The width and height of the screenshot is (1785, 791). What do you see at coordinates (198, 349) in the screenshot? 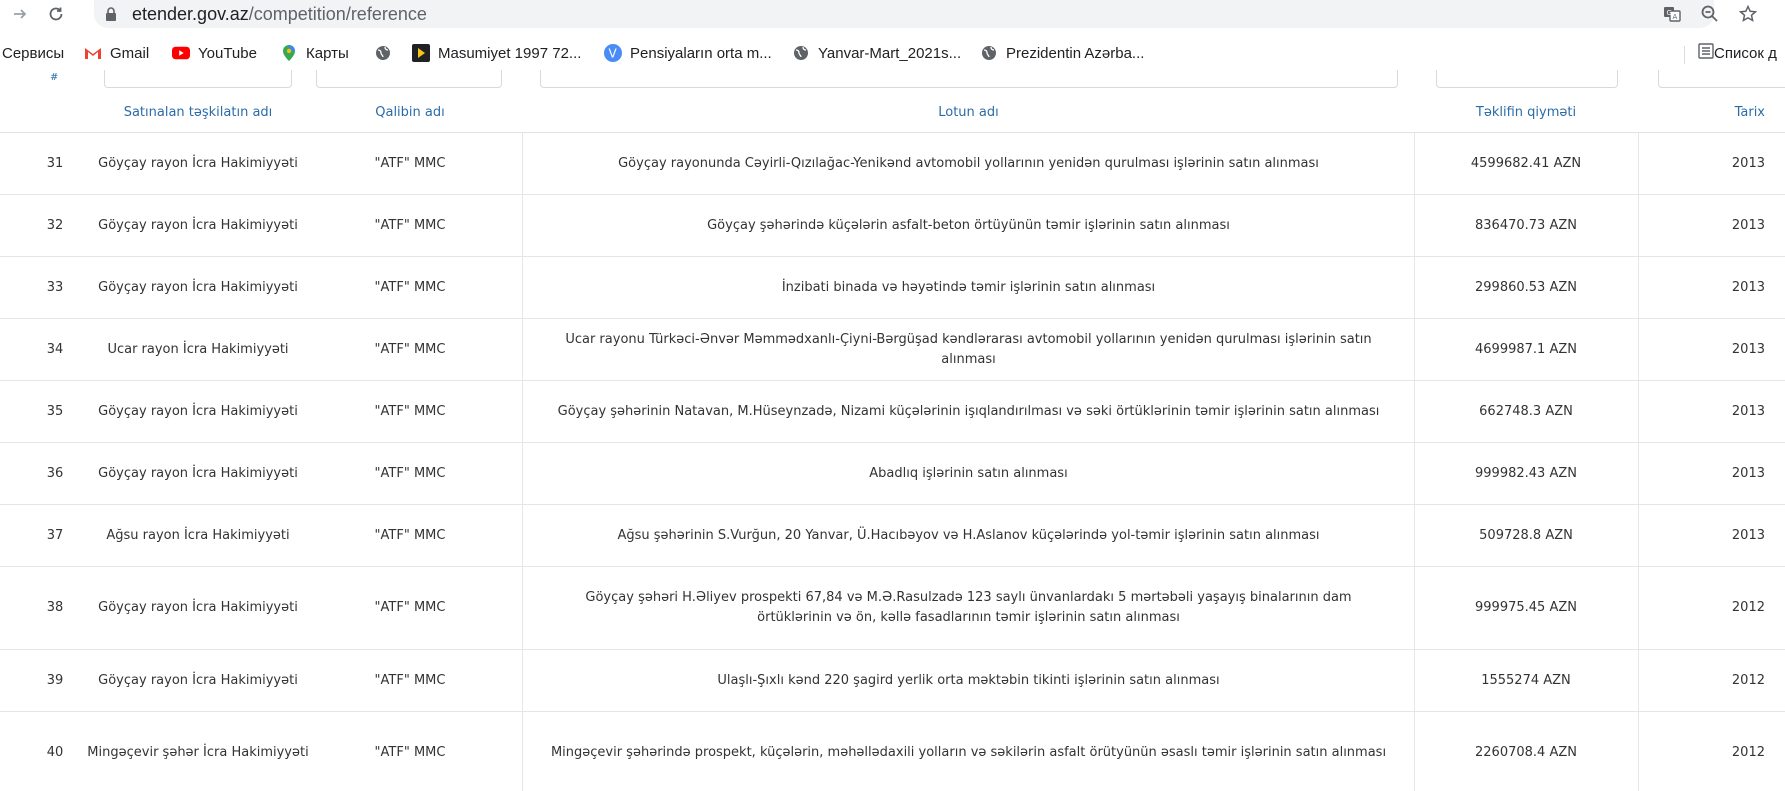
I see `cell-organization: Ucar rayon İcra Hakimiyyəti` at bounding box center [198, 349].